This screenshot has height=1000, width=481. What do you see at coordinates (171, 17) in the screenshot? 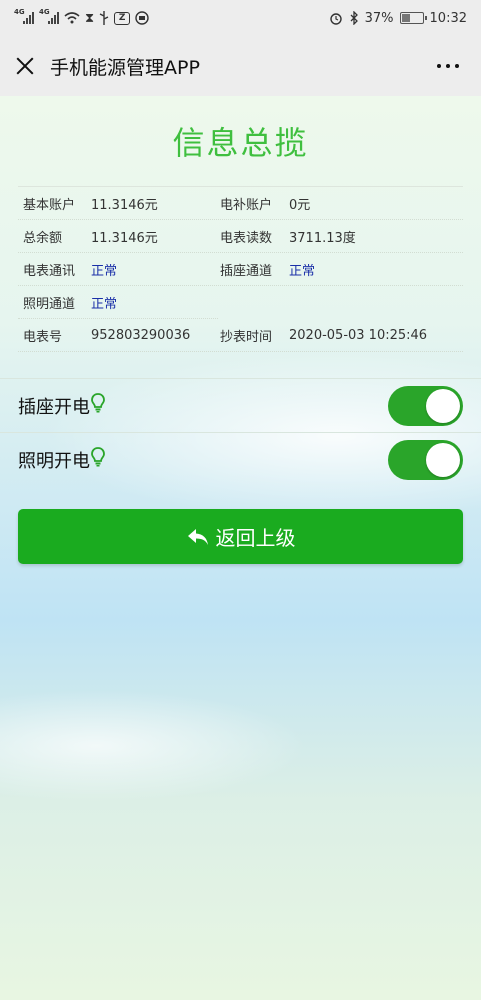
I see `status-bar-left: 4G 4G ⧗ Z` at bounding box center [171, 17].